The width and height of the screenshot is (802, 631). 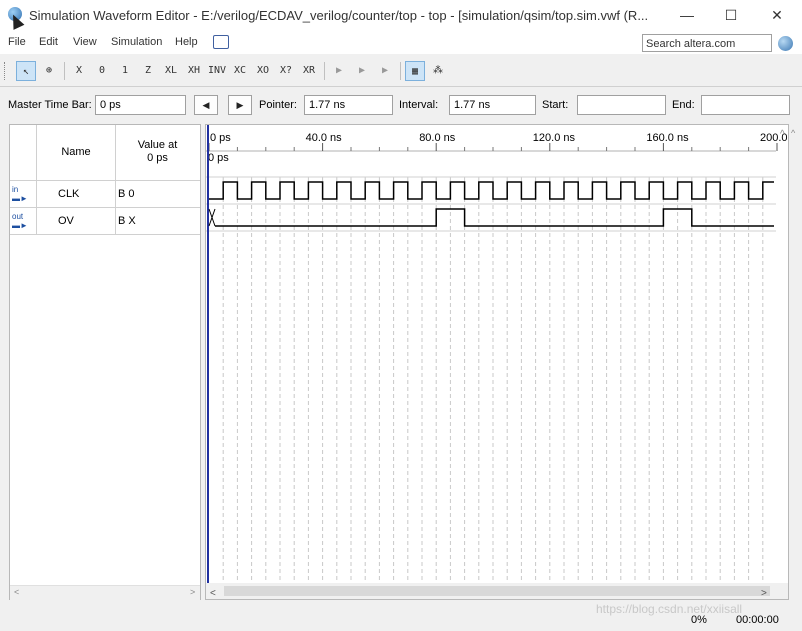 I want to click on previous-transition-button: ◀, so click(x=206, y=105).